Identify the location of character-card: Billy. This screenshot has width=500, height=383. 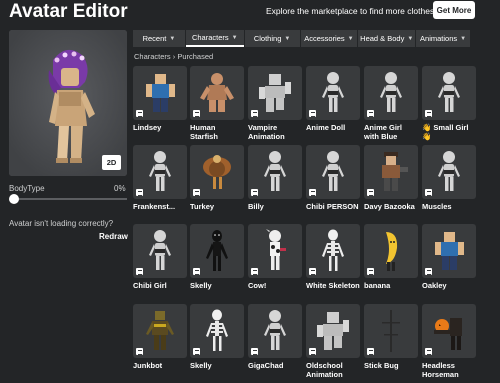
(275, 178).